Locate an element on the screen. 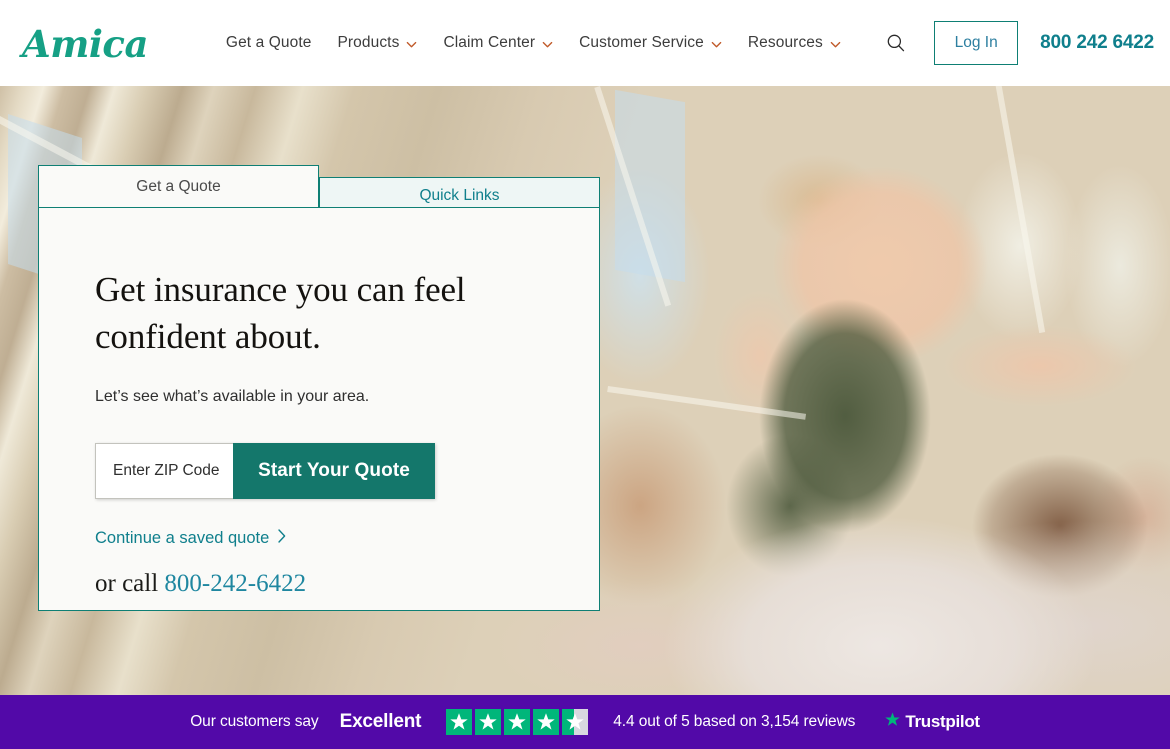  nav-label: Claim Center is located at coordinates (489, 42).